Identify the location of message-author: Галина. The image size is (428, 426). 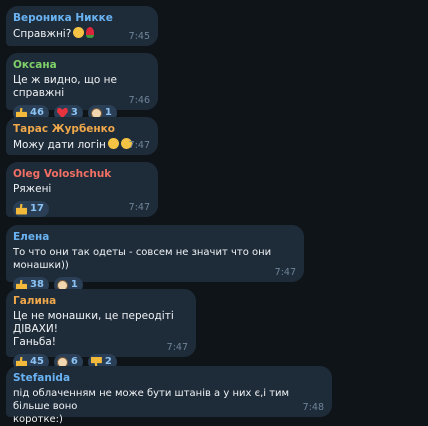
(35, 301).